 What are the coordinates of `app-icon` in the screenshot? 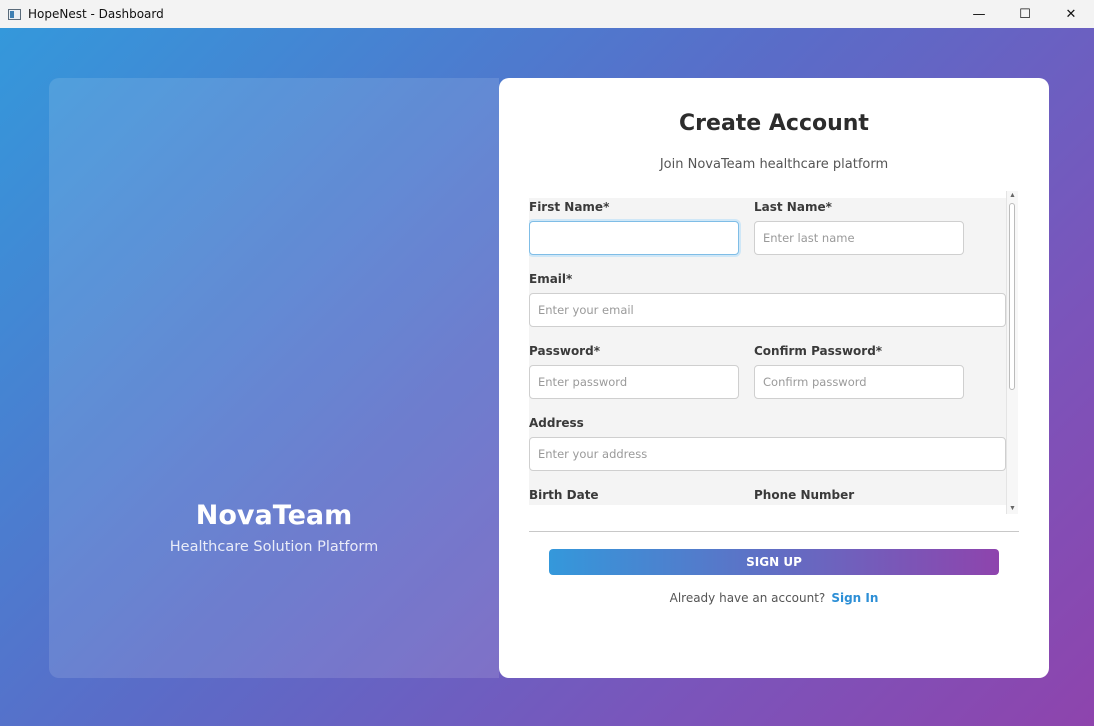 It's located at (14, 14).